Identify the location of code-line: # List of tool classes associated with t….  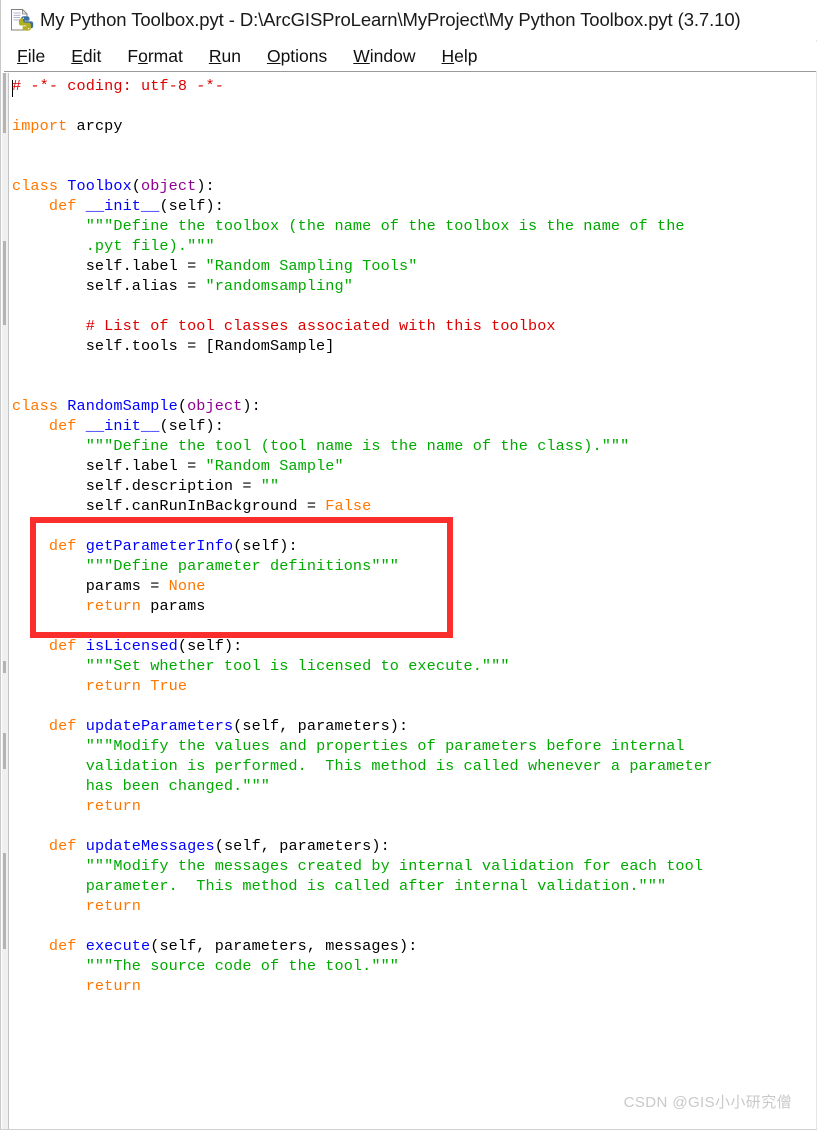
(414, 326).